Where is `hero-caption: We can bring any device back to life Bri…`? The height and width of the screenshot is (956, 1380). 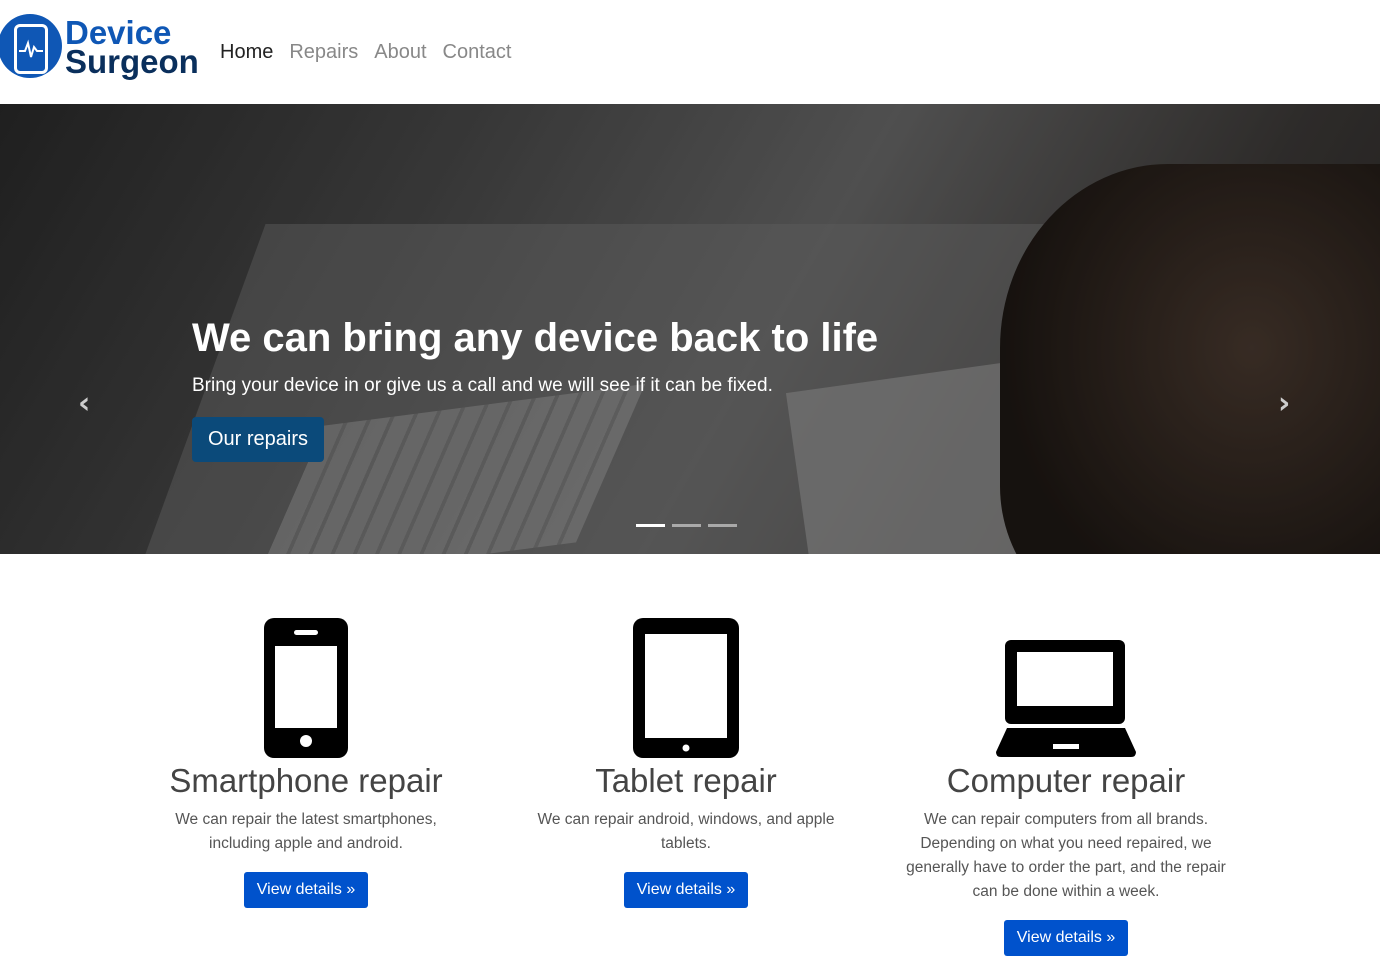 hero-caption: We can bring any device back to life Bri… is located at coordinates (535, 389).